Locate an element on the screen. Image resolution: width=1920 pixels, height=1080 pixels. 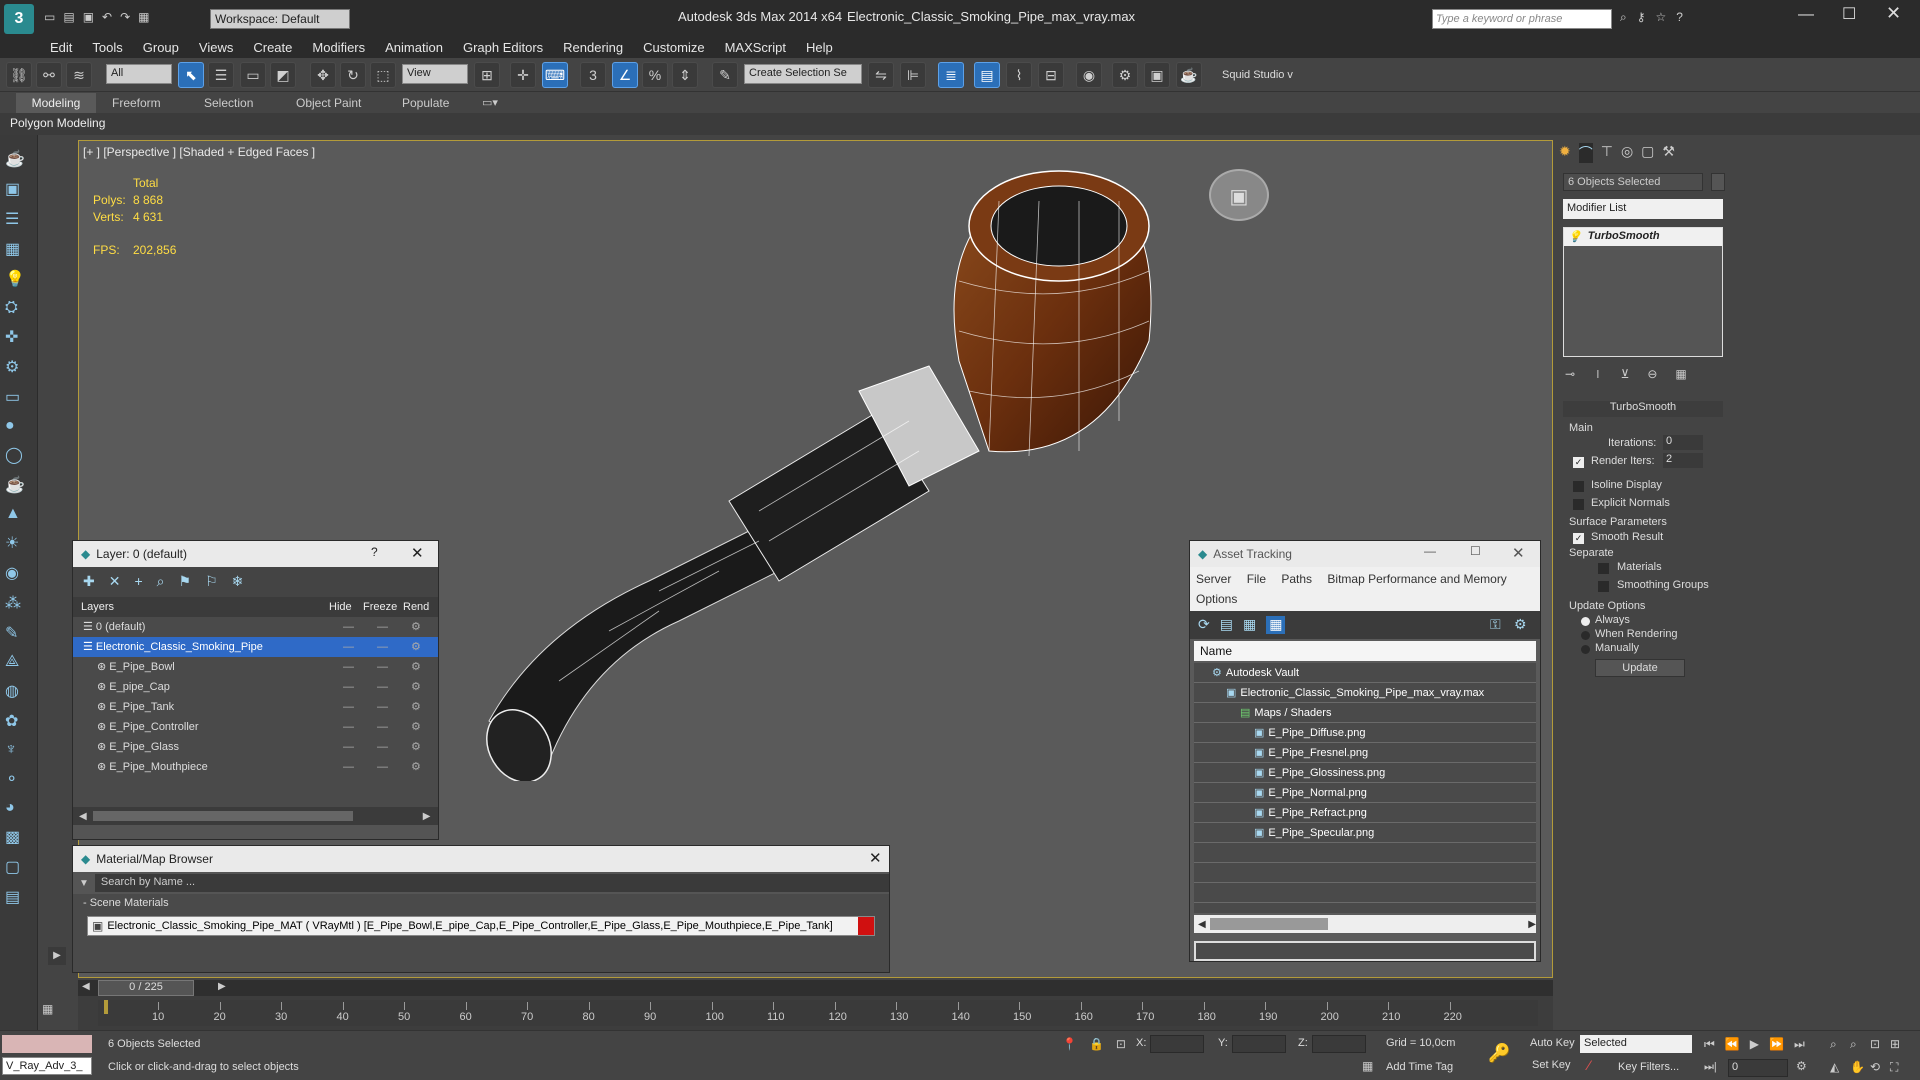
menu-modifiers: Modifiers is located at coordinates (338, 47).